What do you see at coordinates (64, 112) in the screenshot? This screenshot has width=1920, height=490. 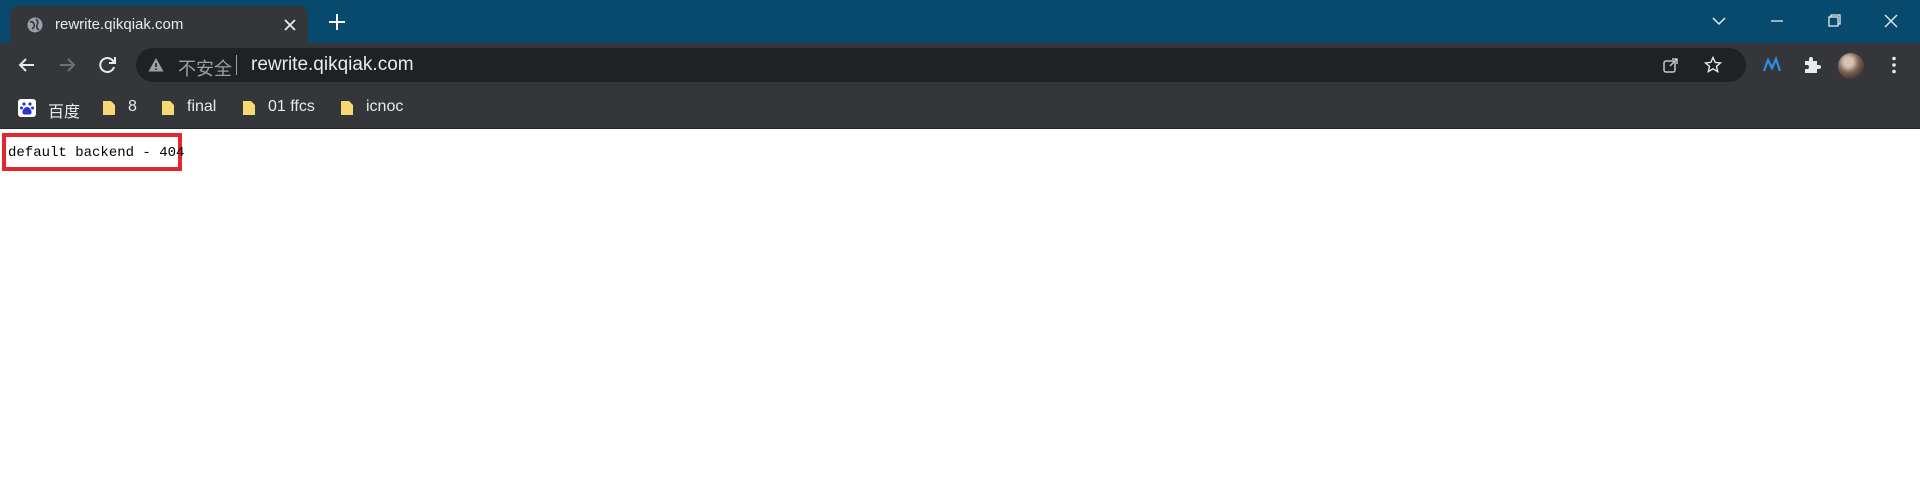 I see `bookmark-label: 百度` at bounding box center [64, 112].